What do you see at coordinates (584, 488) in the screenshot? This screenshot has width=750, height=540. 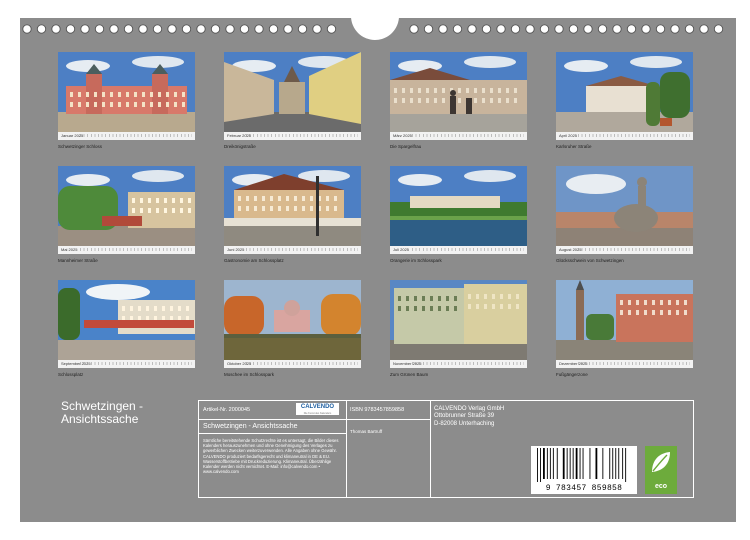 I see `barcode-digits: 9 783457 859858` at bounding box center [584, 488].